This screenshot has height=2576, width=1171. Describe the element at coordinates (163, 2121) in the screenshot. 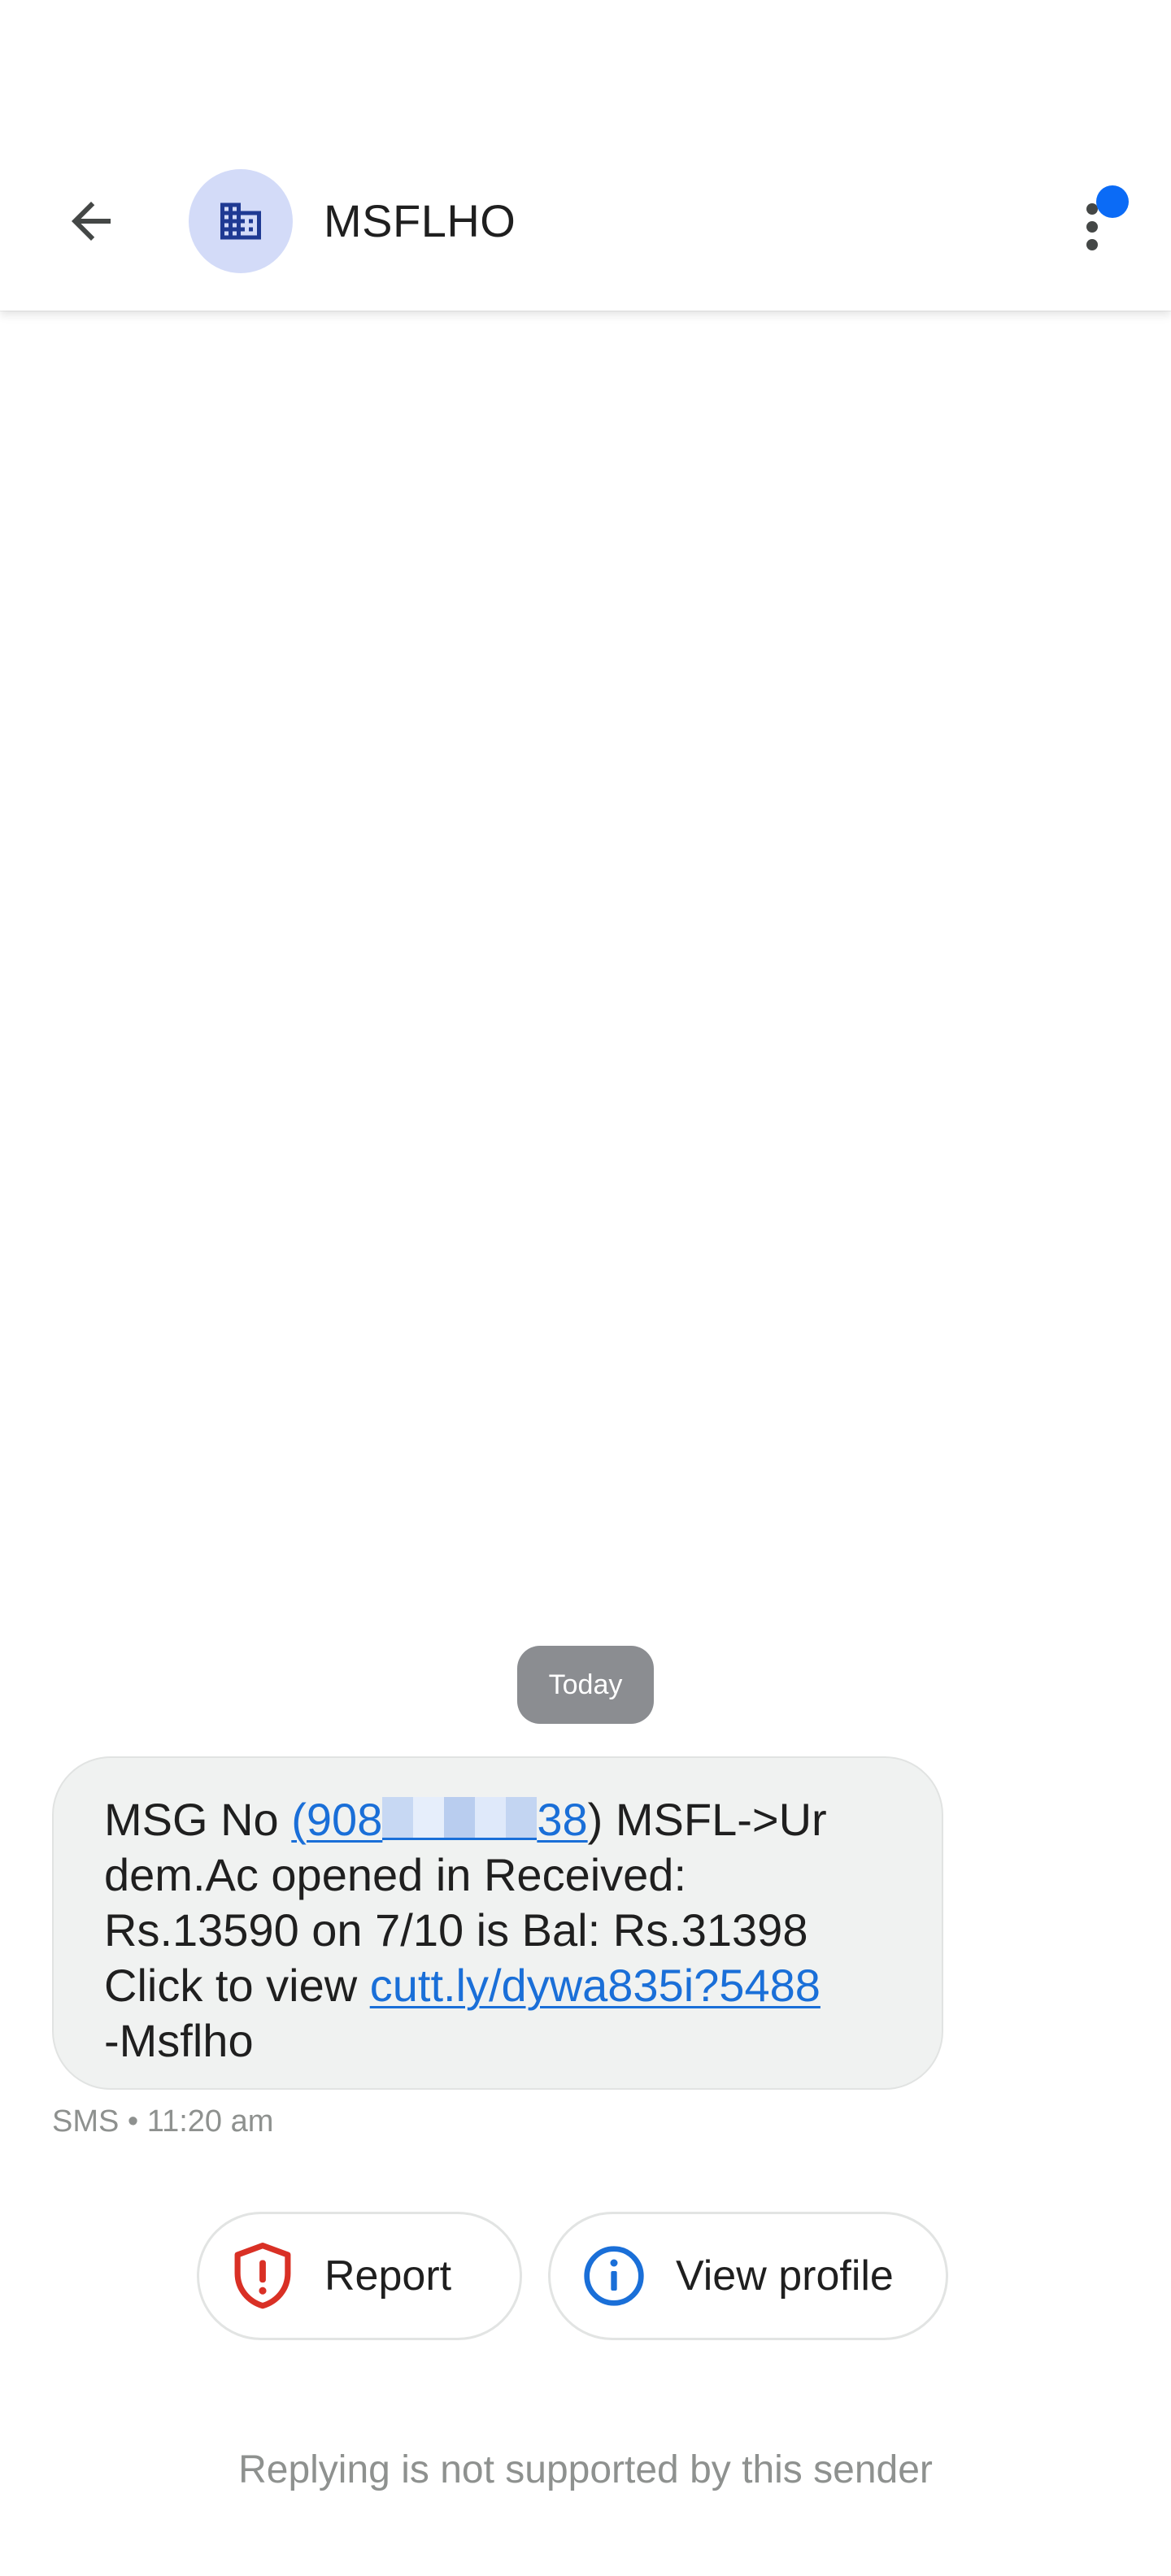

I see `message-timestamp: SMS • 11:20 am` at that location.